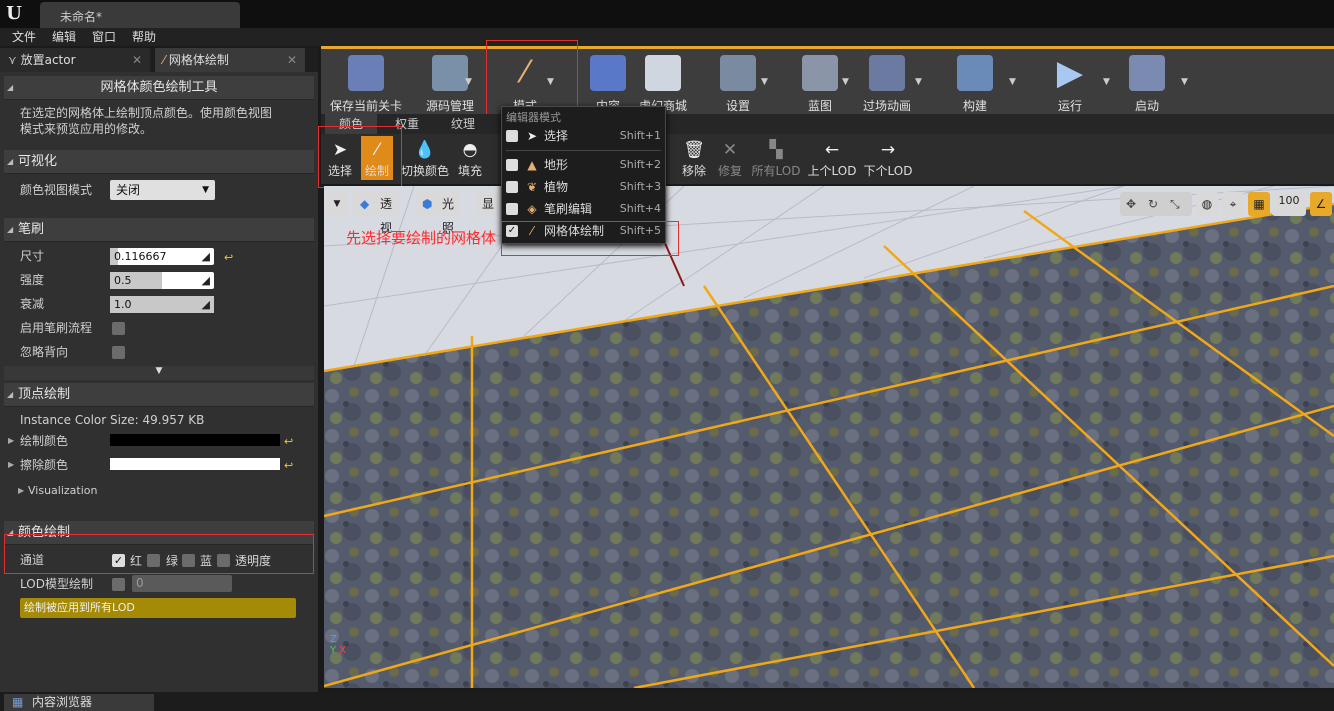  I want to click on ignore-backface-checkbox, so click(118, 352).